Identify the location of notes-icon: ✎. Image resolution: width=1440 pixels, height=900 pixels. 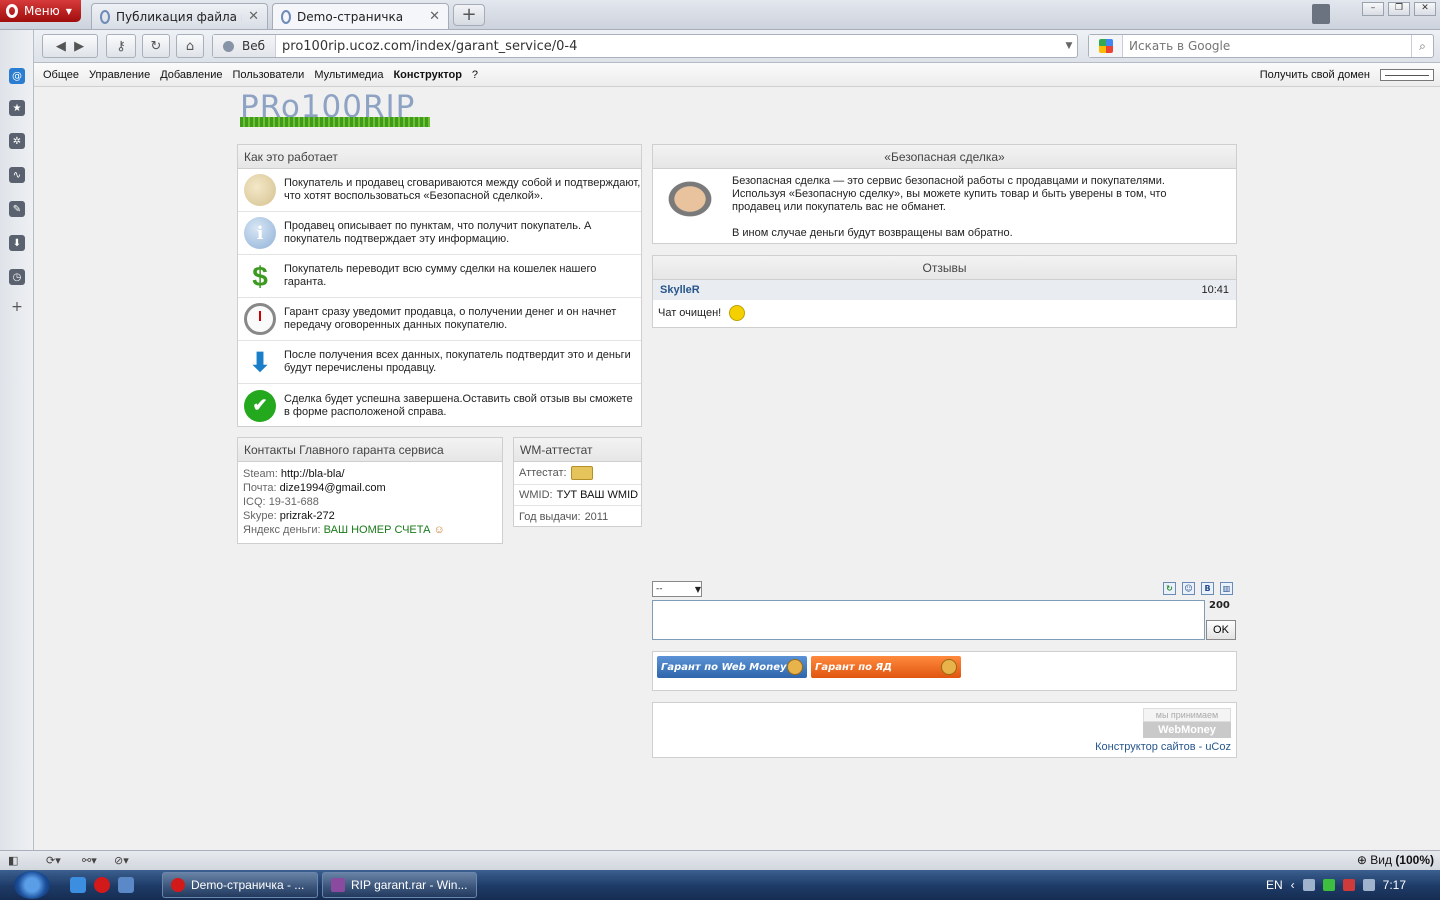
(17, 209).